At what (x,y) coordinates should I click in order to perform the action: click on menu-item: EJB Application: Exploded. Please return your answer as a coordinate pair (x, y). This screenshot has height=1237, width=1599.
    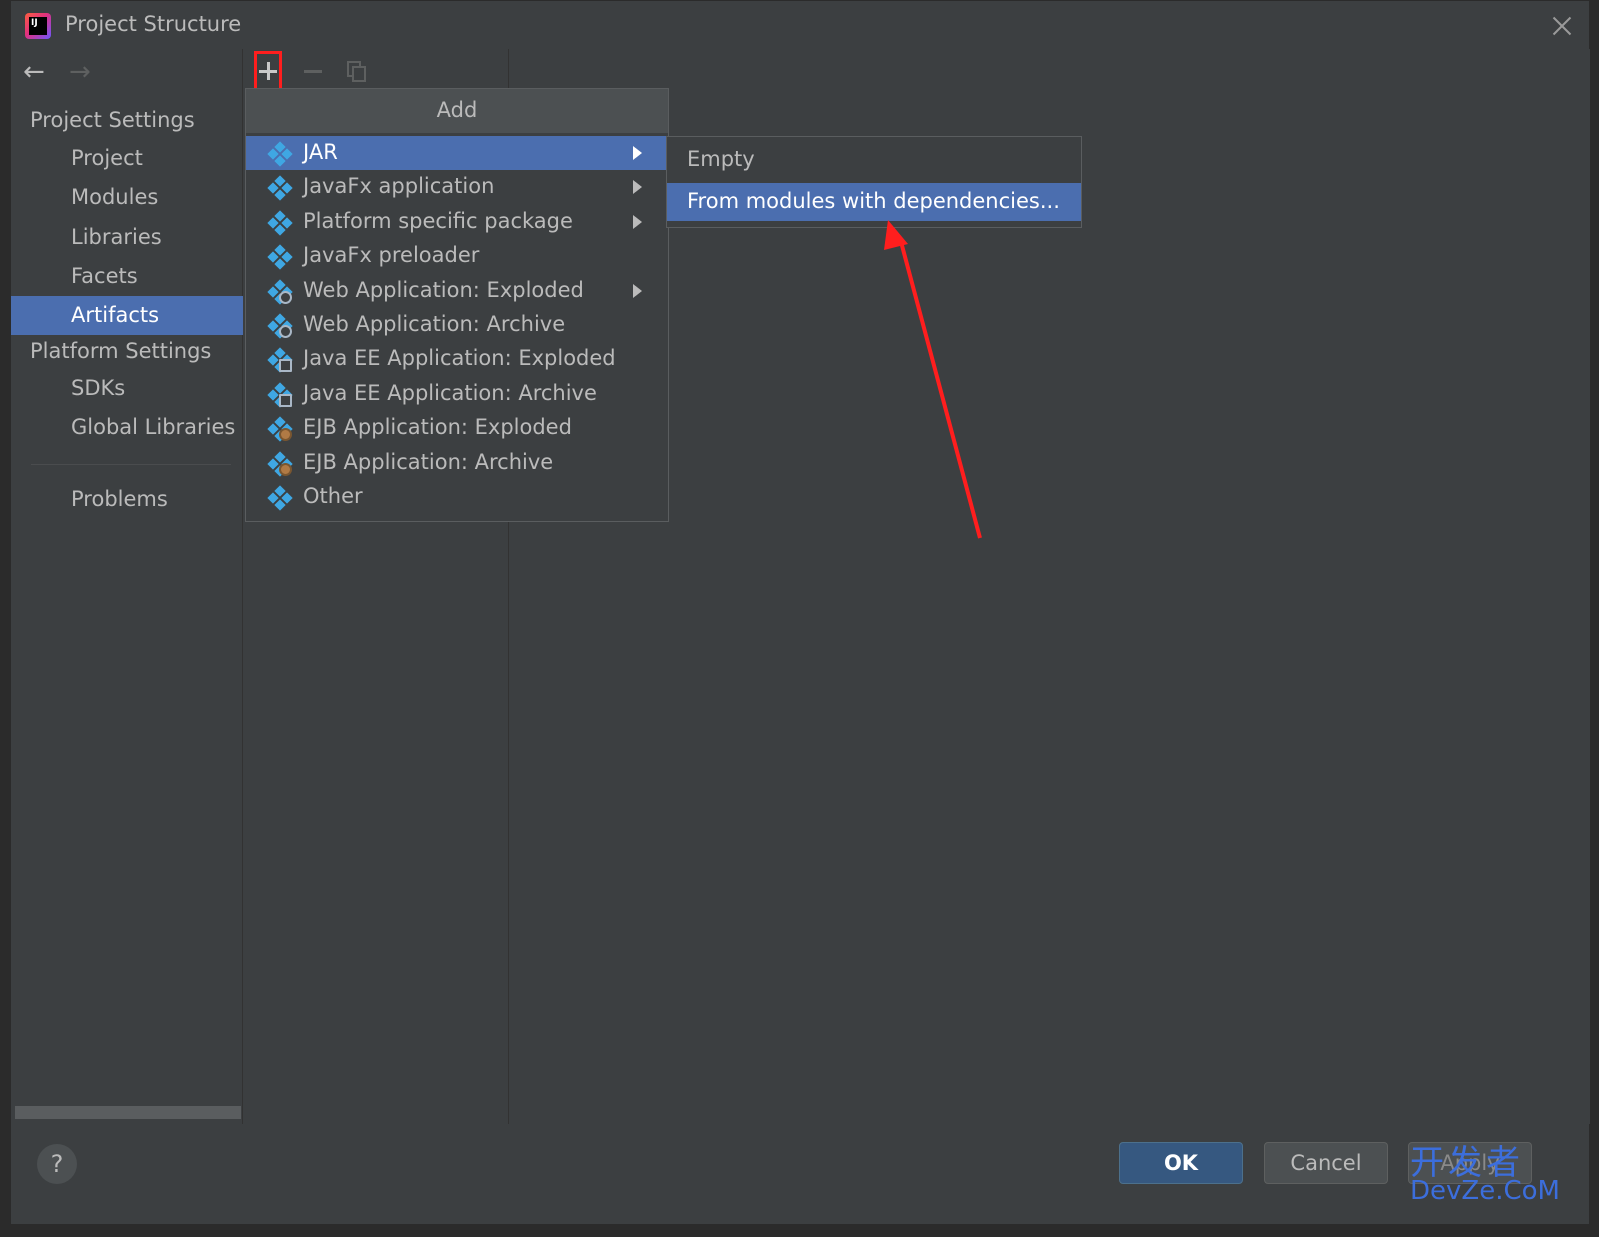
    Looking at the image, I should click on (457, 428).